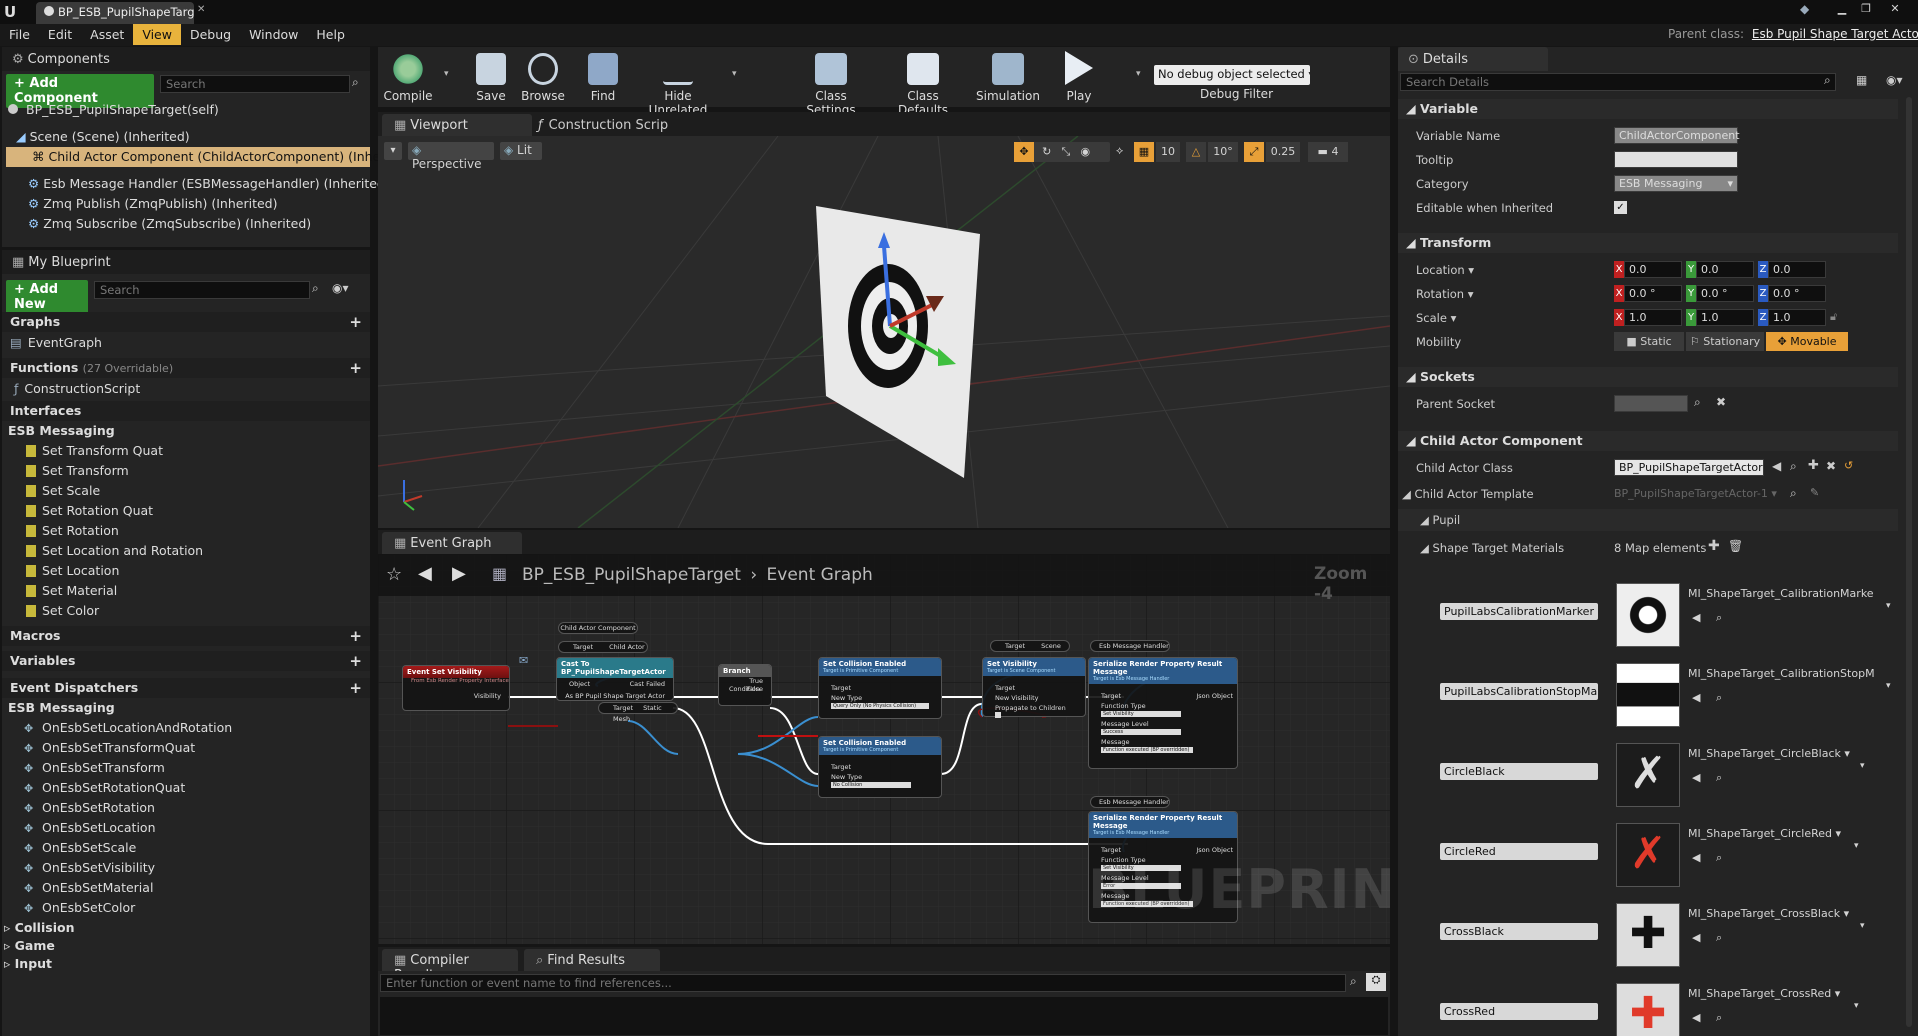 The height and width of the screenshot is (1036, 1918). I want to click on transform-section: ◢ Transform, so click(1648, 243).